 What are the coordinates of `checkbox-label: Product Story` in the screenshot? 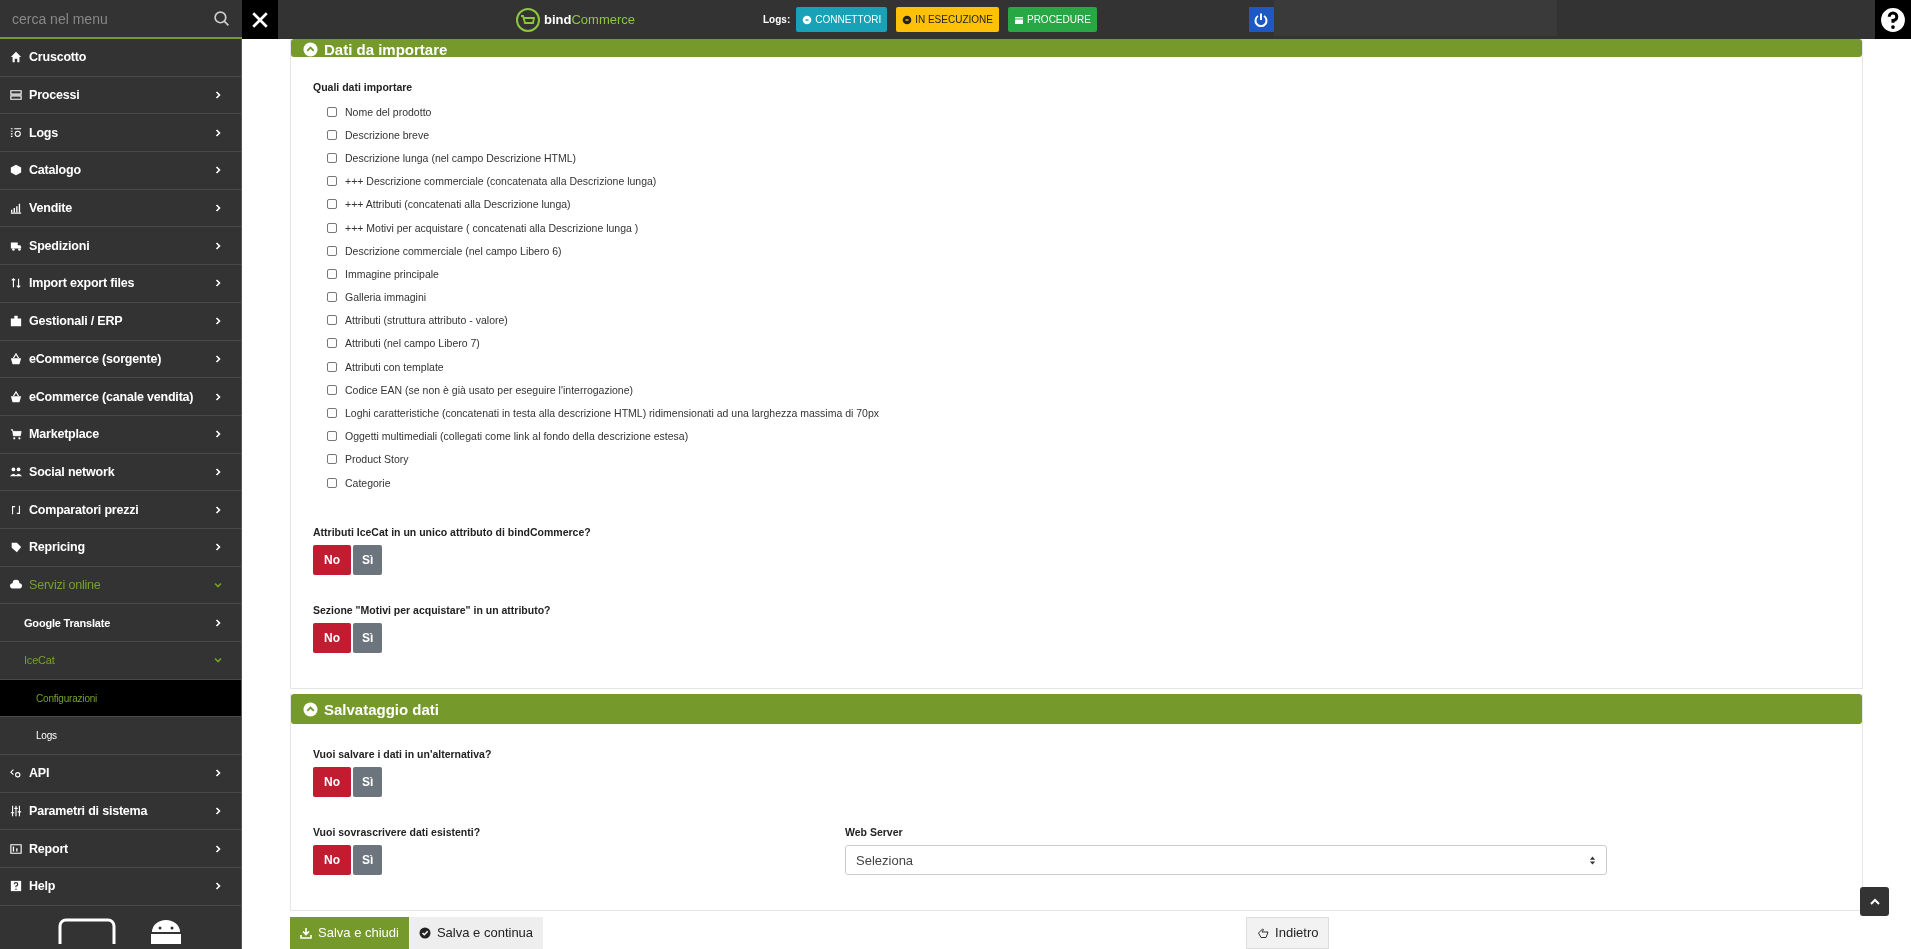 It's located at (377, 459).